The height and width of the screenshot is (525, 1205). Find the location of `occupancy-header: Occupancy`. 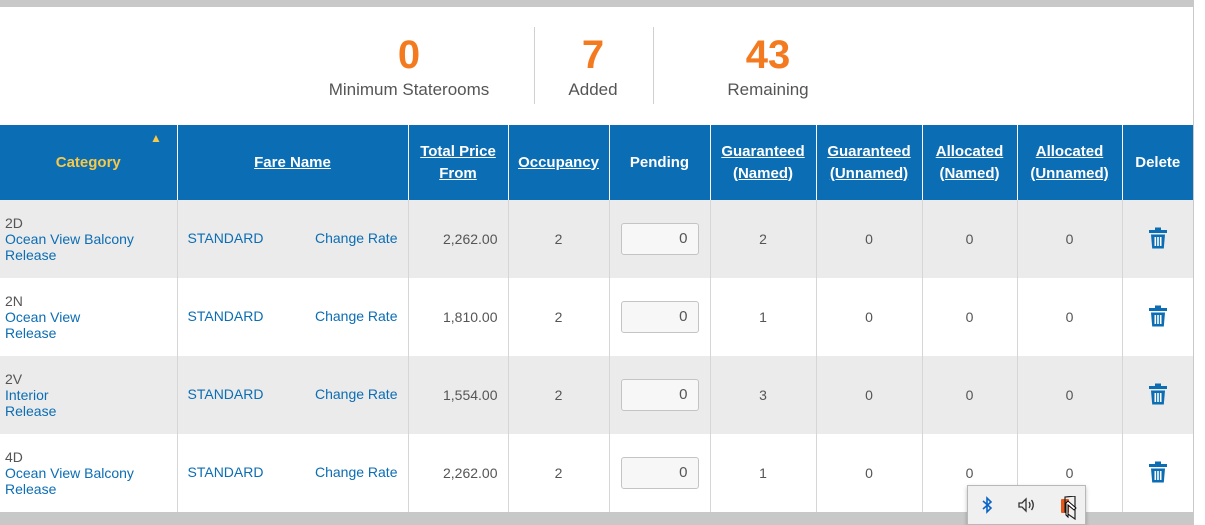

occupancy-header: Occupancy is located at coordinates (558, 162).